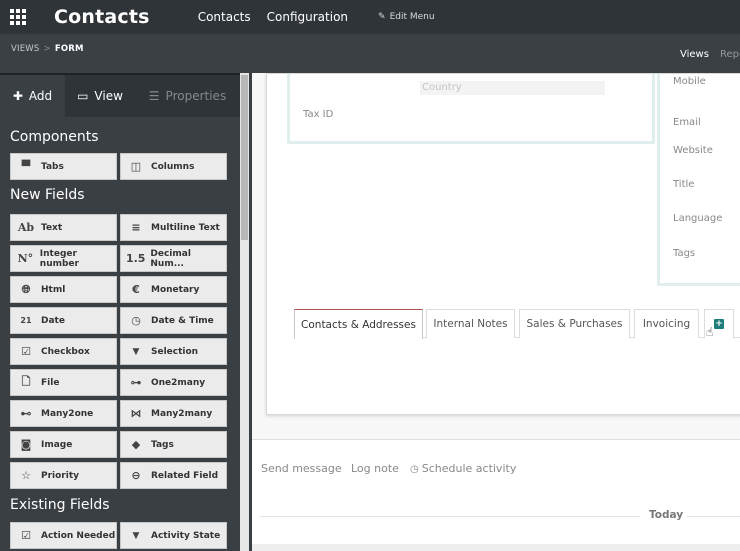 This screenshot has width=740, height=551. Describe the element at coordinates (307, 17) in the screenshot. I see `menu-configuration: Configuration` at that location.